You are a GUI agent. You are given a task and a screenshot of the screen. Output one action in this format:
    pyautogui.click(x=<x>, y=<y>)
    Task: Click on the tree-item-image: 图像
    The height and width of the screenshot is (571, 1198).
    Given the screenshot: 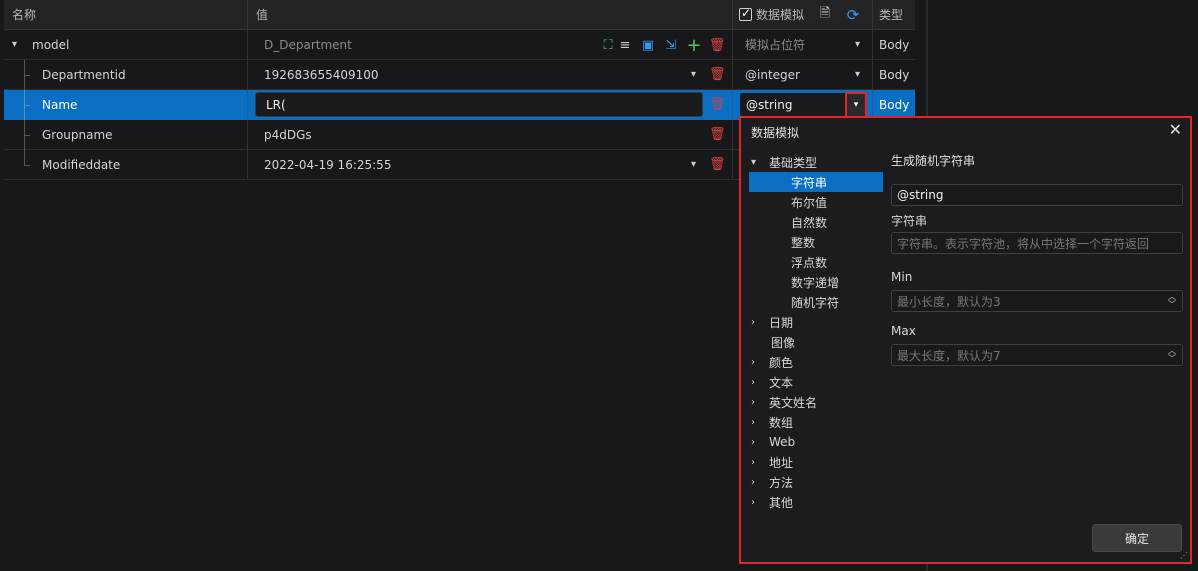 What is the action you would take?
    pyautogui.click(x=816, y=342)
    